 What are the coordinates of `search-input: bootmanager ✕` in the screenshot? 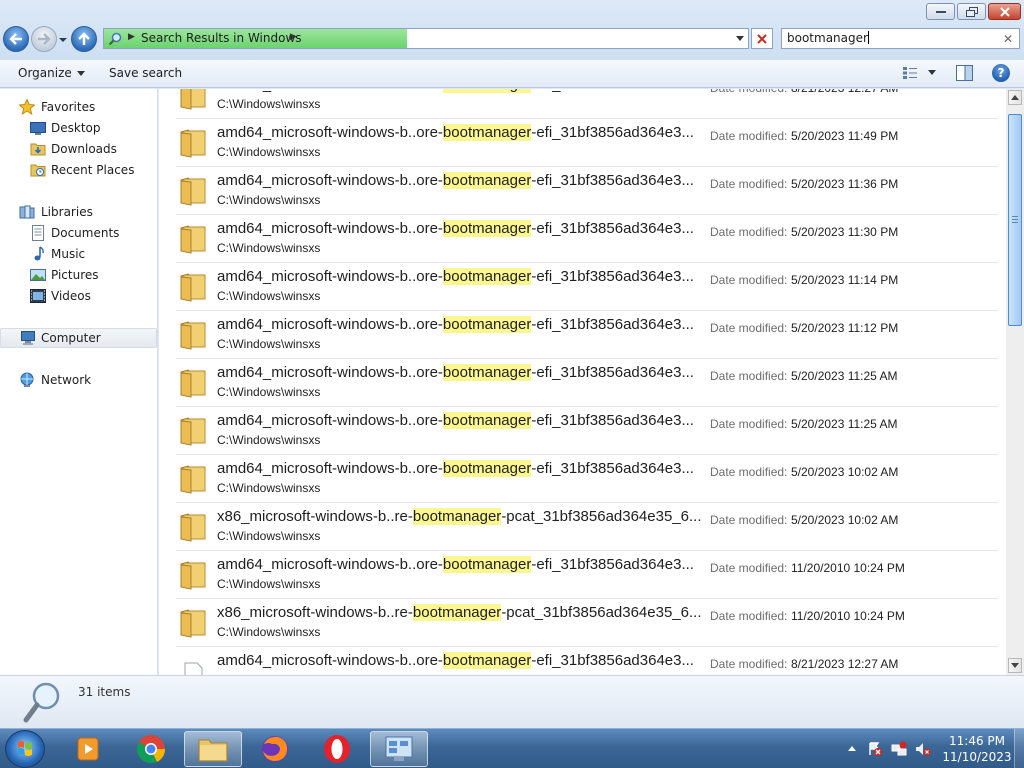 It's located at (900, 38).